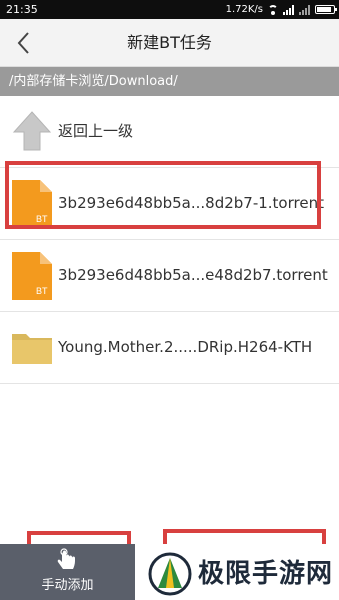 This screenshot has height=600, width=339. Describe the element at coordinates (273, 9) in the screenshot. I see `wifi-icon` at that location.